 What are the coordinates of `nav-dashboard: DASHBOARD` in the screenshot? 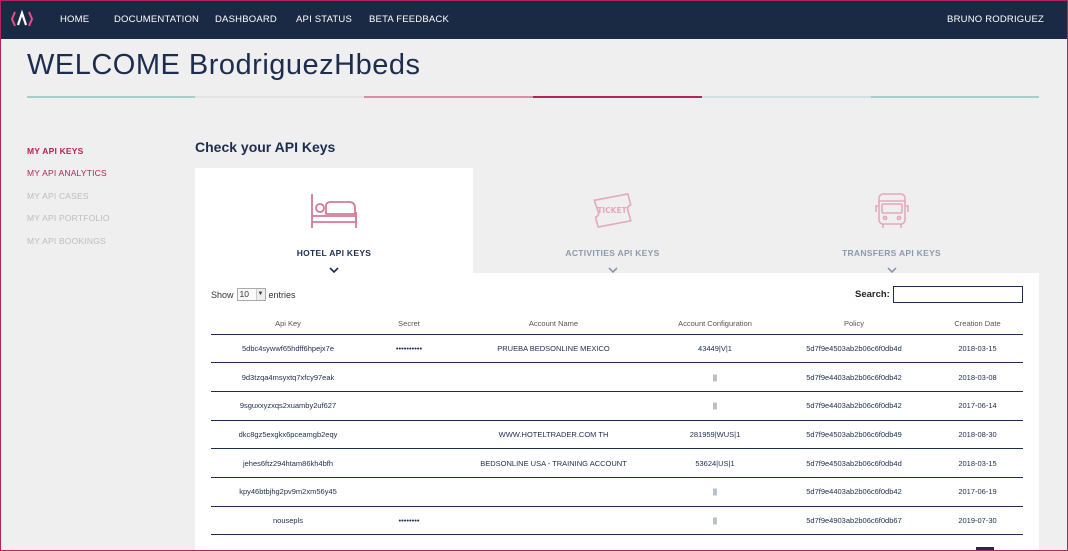 It's located at (246, 19).